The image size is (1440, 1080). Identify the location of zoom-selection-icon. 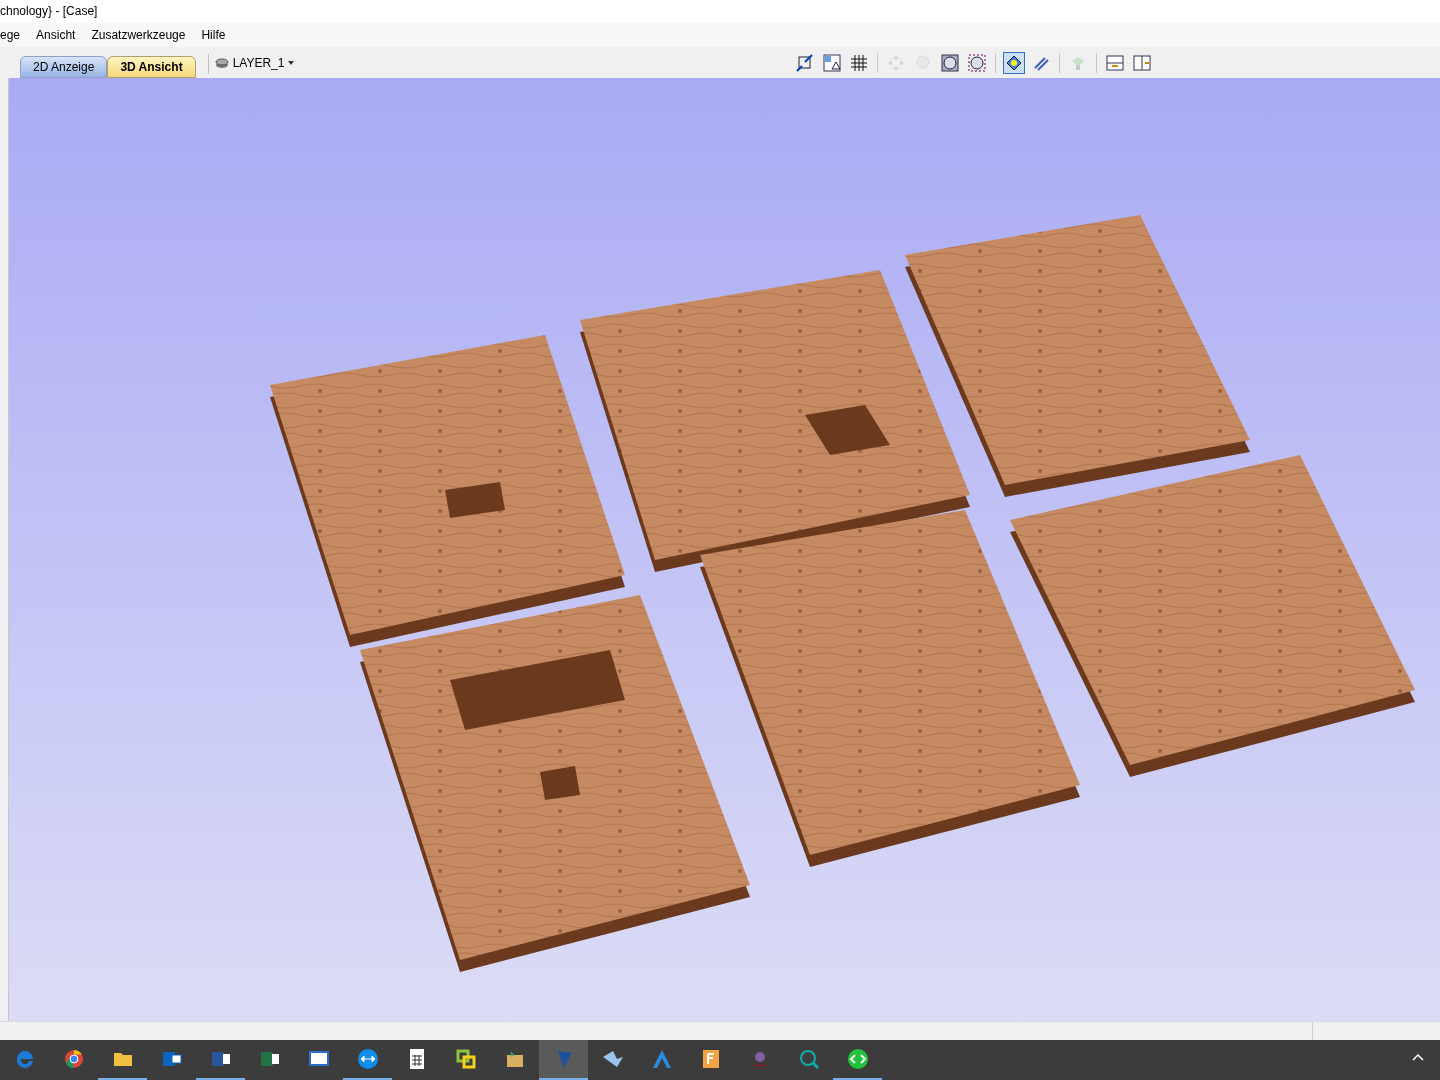
(977, 63).